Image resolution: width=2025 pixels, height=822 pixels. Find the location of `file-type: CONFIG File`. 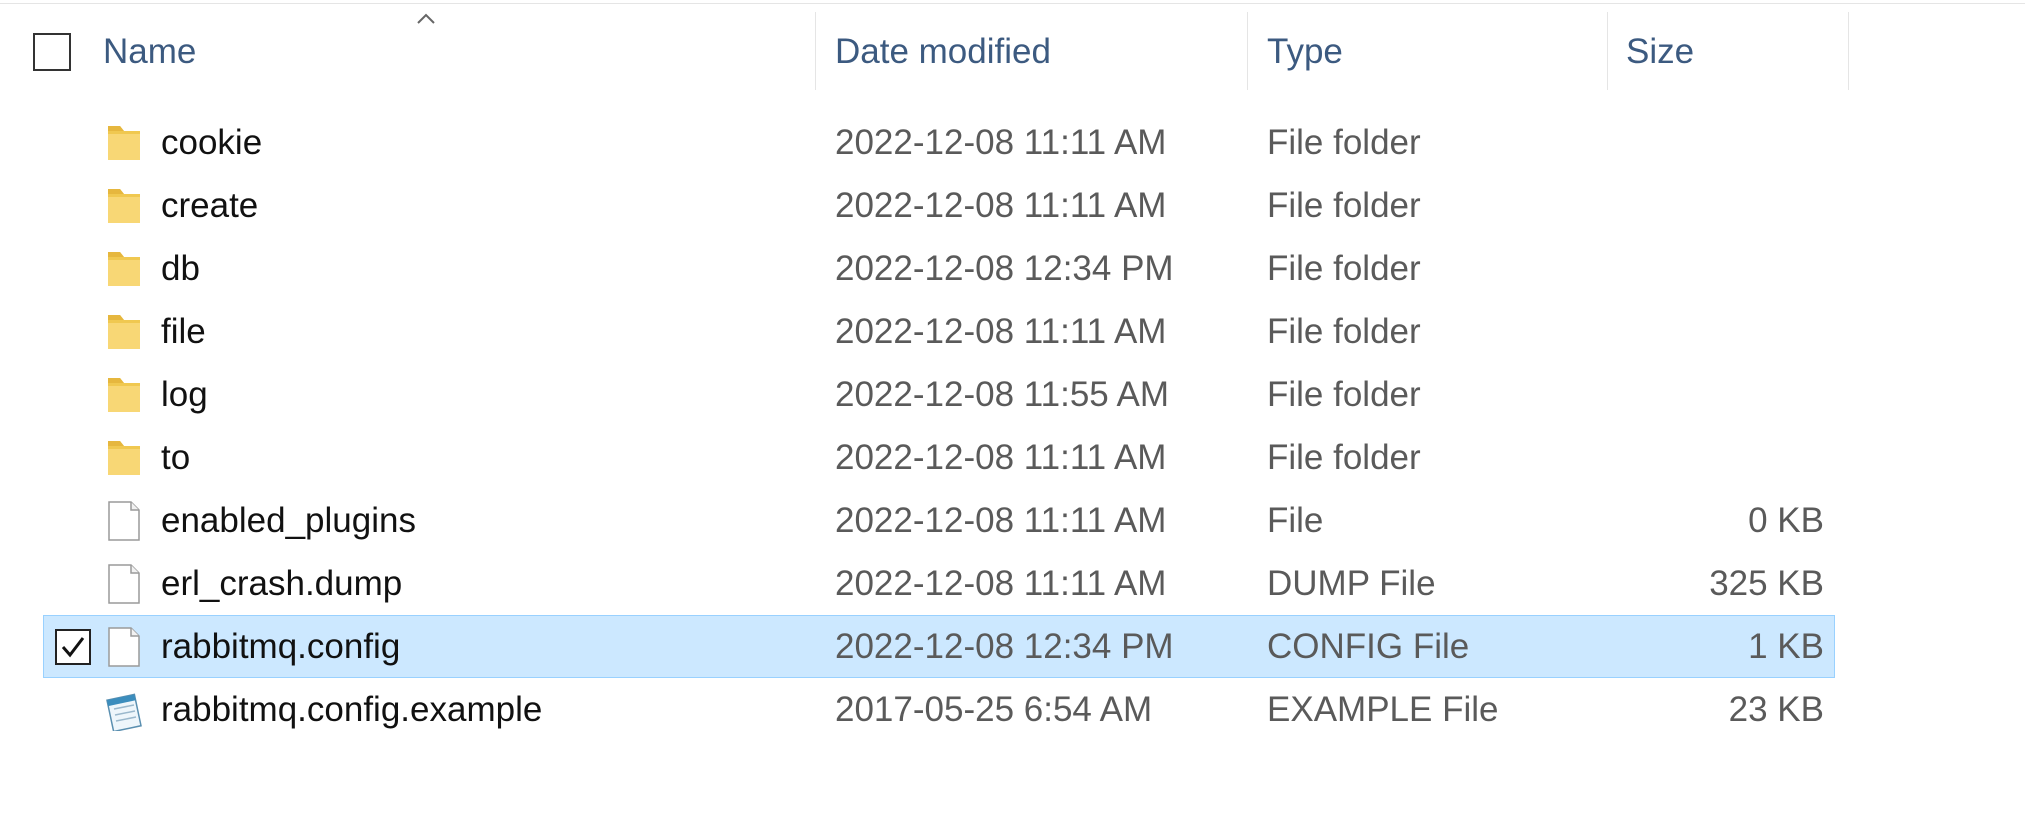

file-type: CONFIG File is located at coordinates (1368, 646).